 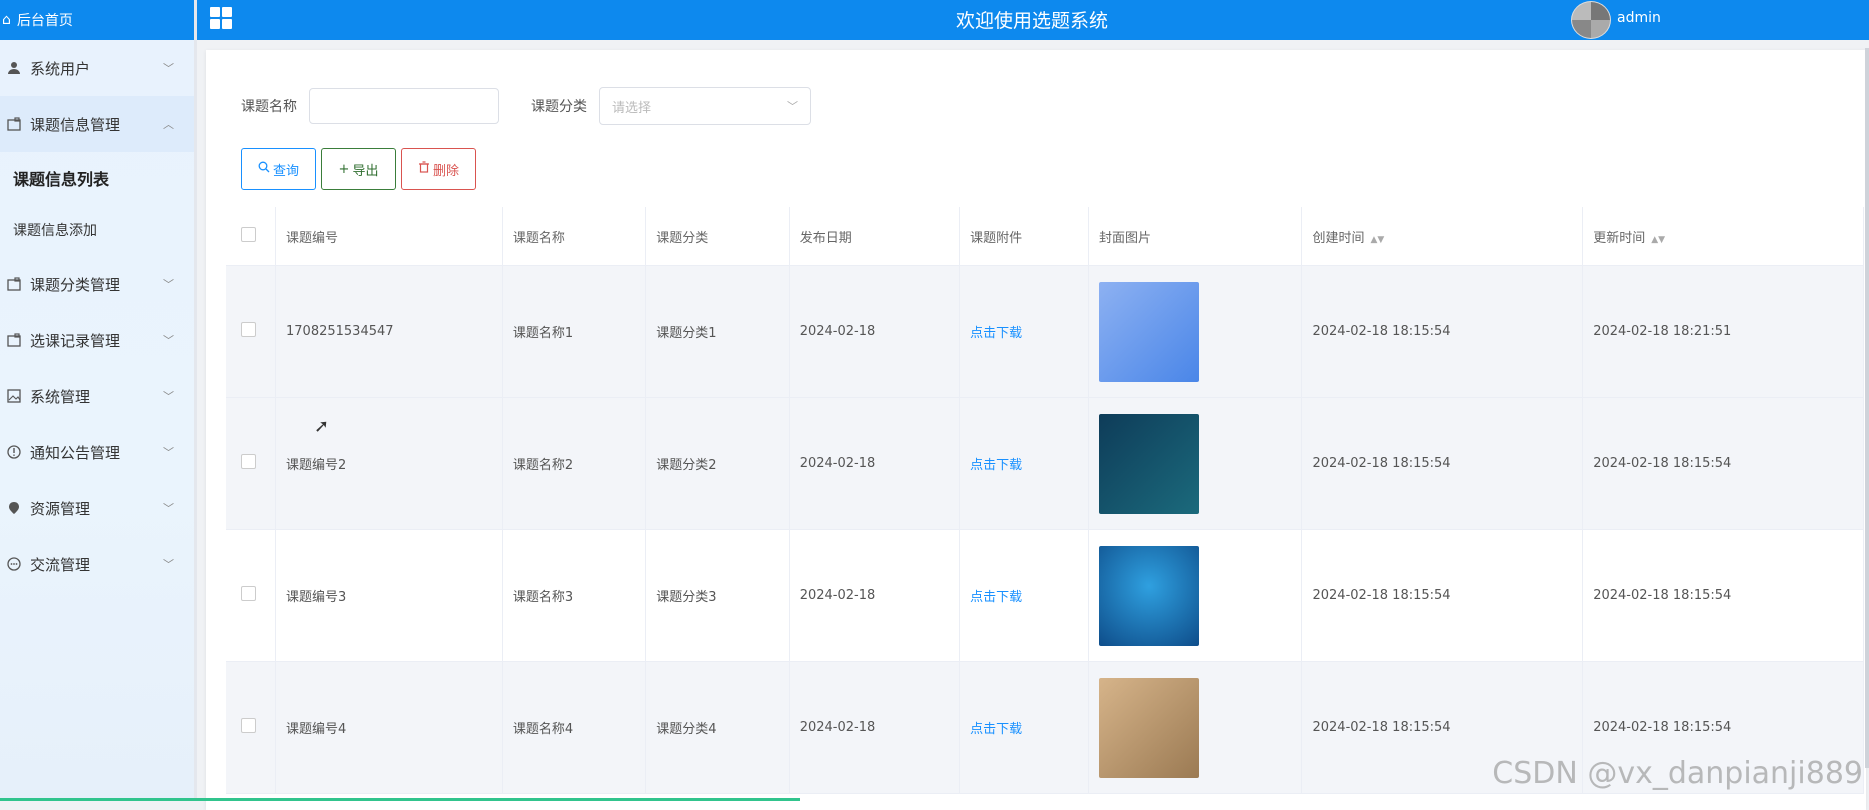 What do you see at coordinates (14, 508) in the screenshot?
I see `pin-icon` at bounding box center [14, 508].